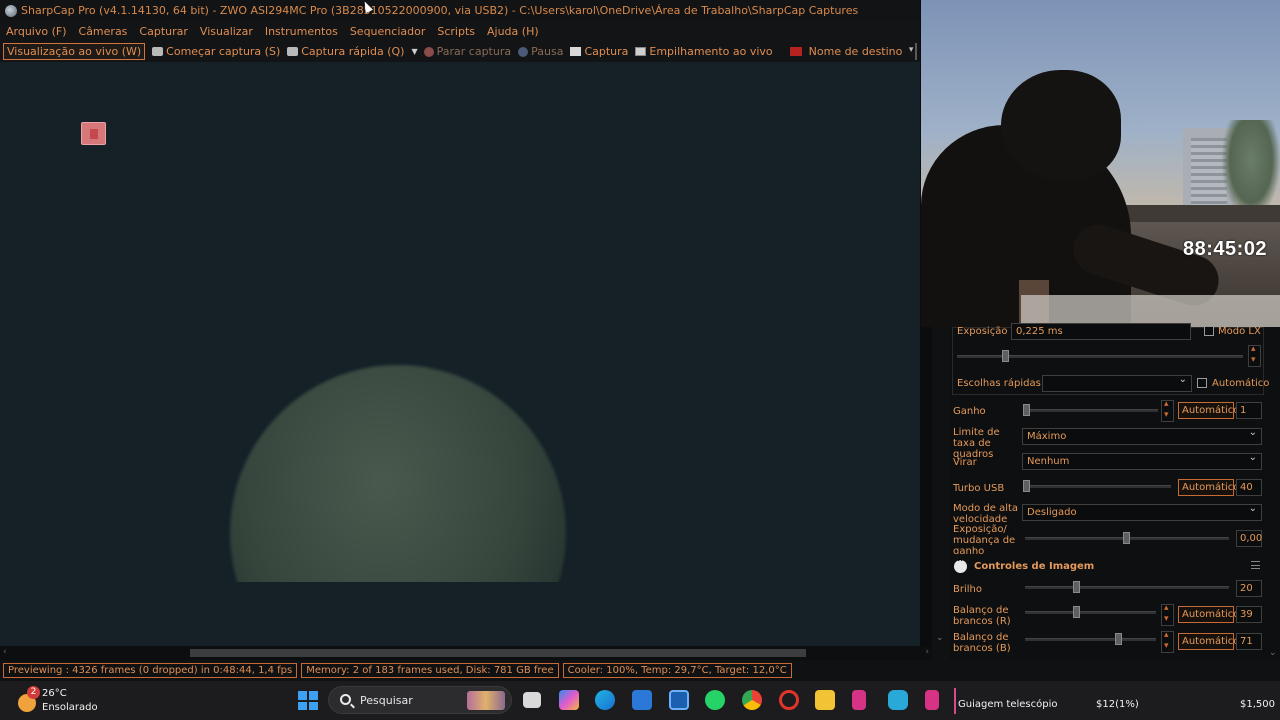 This screenshot has width=1280, height=720. What do you see at coordinates (679, 700) in the screenshot?
I see `app-cube-icon` at bounding box center [679, 700].